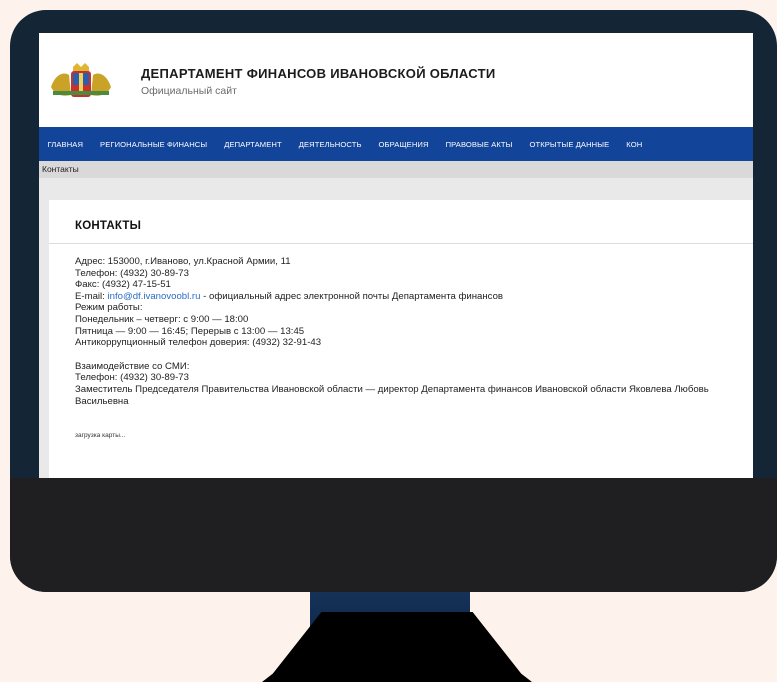 The image size is (777, 682). I want to click on breadcrumb-current: Контакты, so click(60, 169).